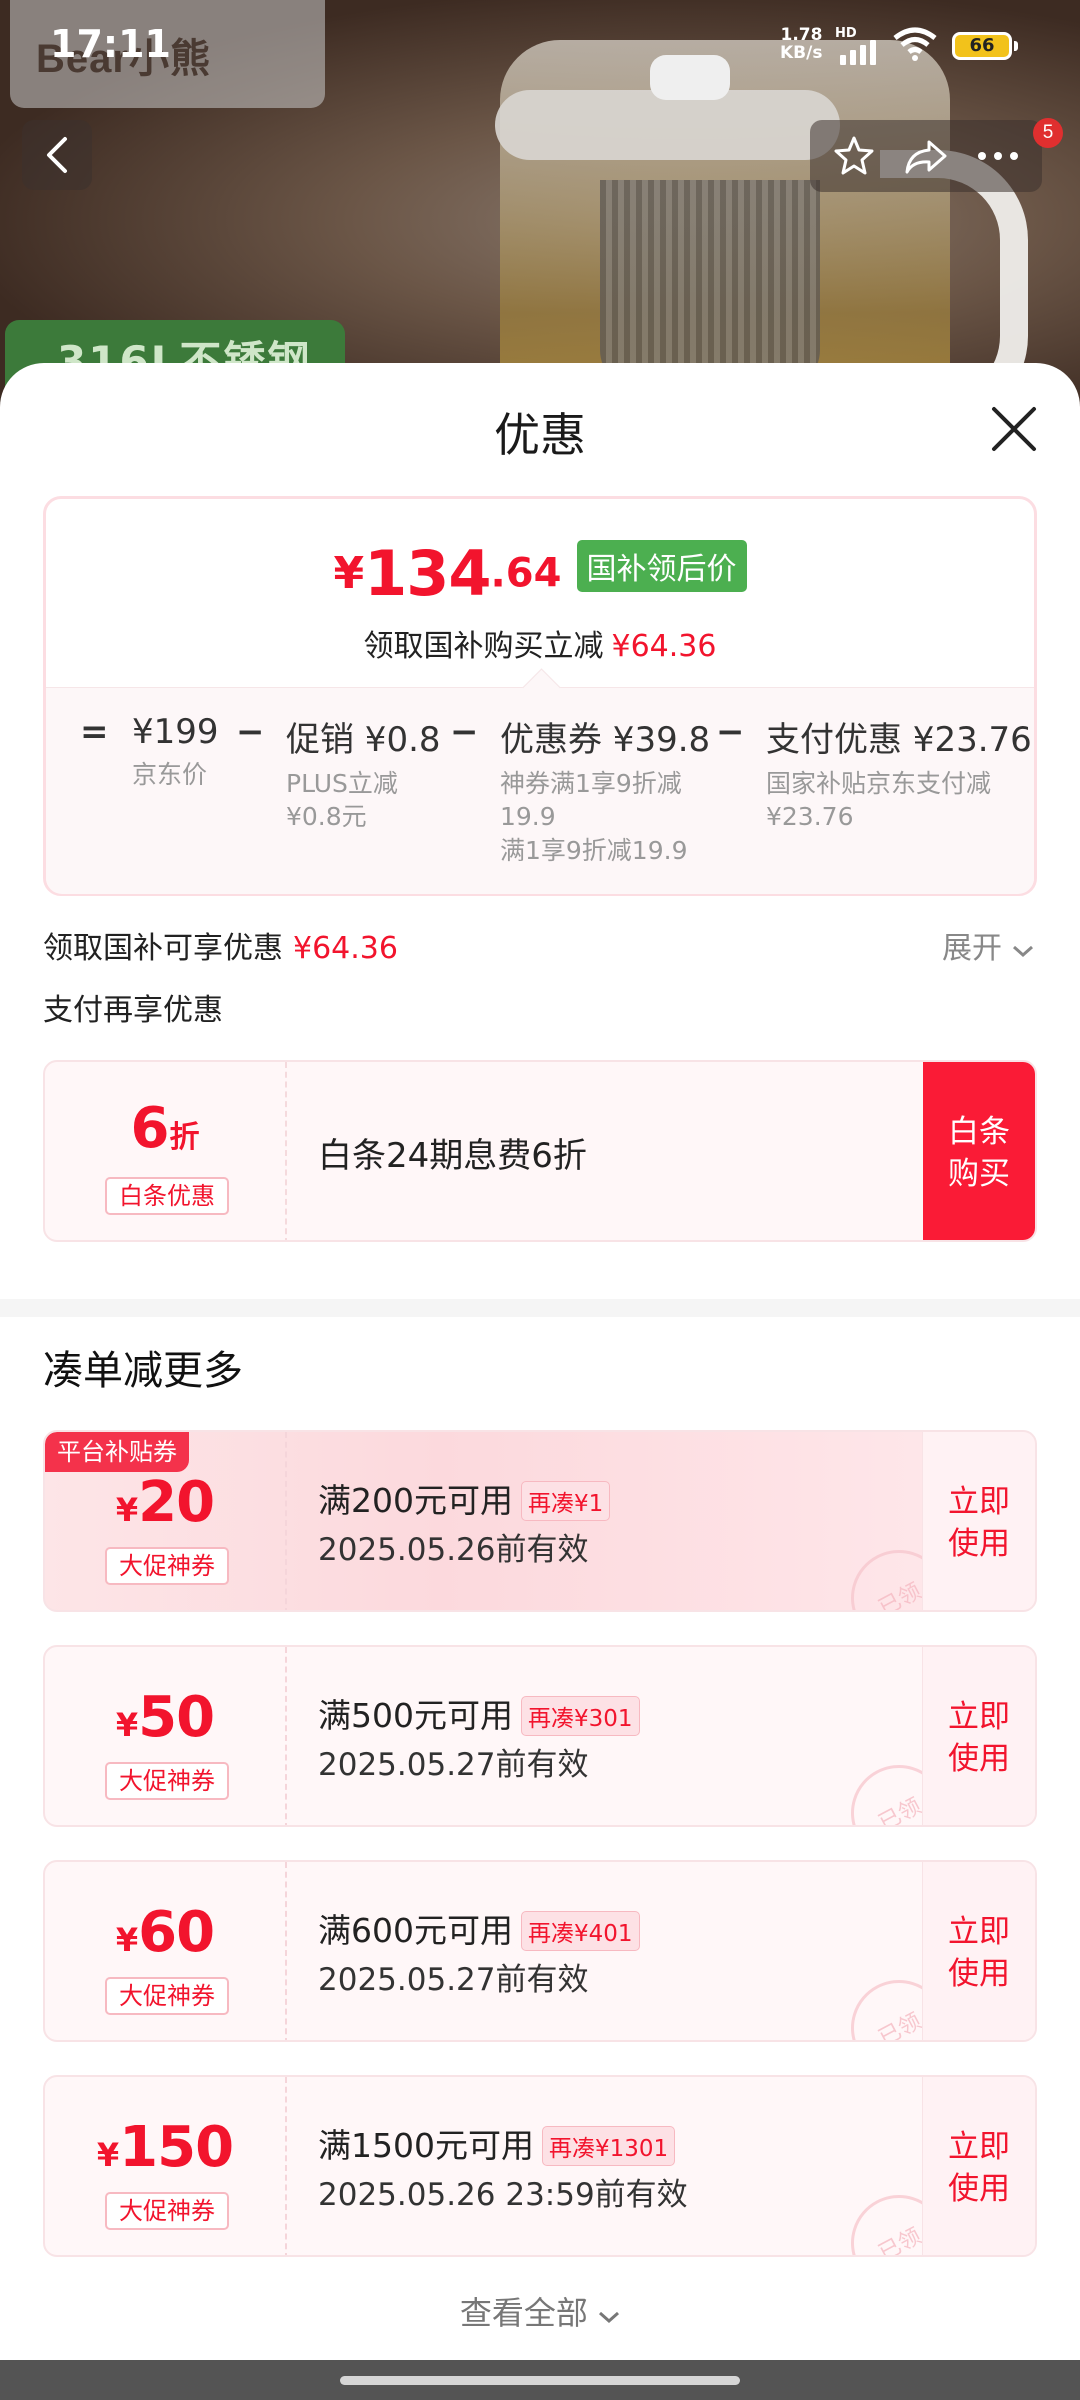 Image resolution: width=1080 pixels, height=2400 pixels. What do you see at coordinates (1014, 429) in the screenshot?
I see `close-icon` at bounding box center [1014, 429].